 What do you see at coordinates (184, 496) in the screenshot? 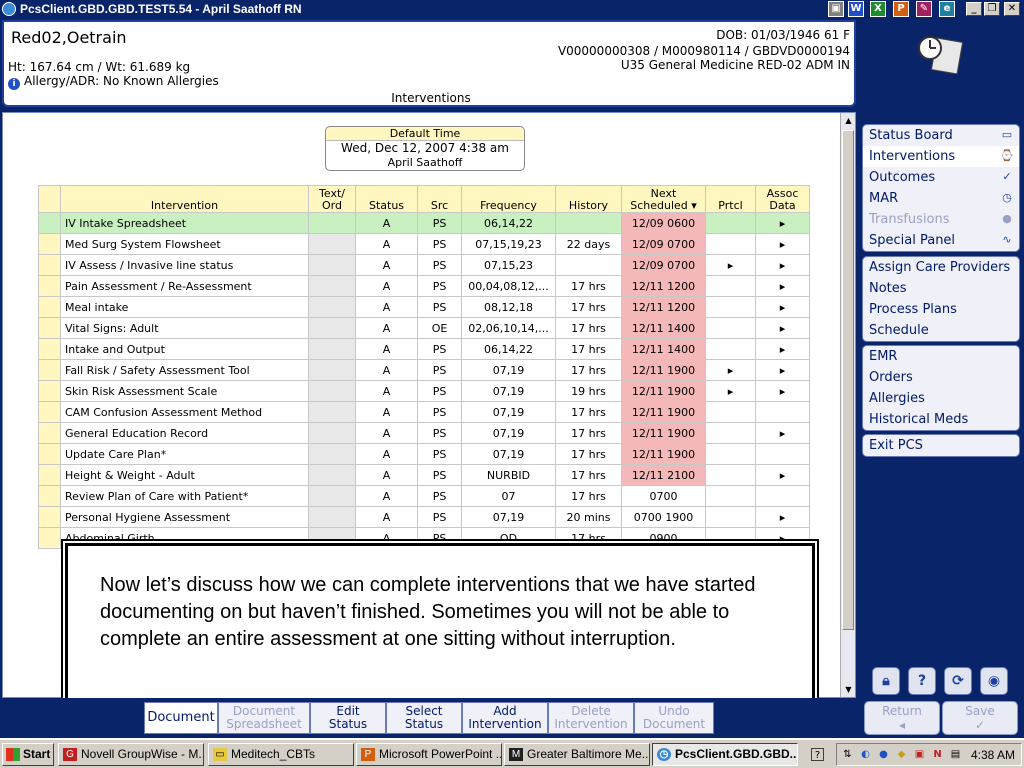
I see `intervention-name: Review Plan of Care with Patient*` at bounding box center [184, 496].